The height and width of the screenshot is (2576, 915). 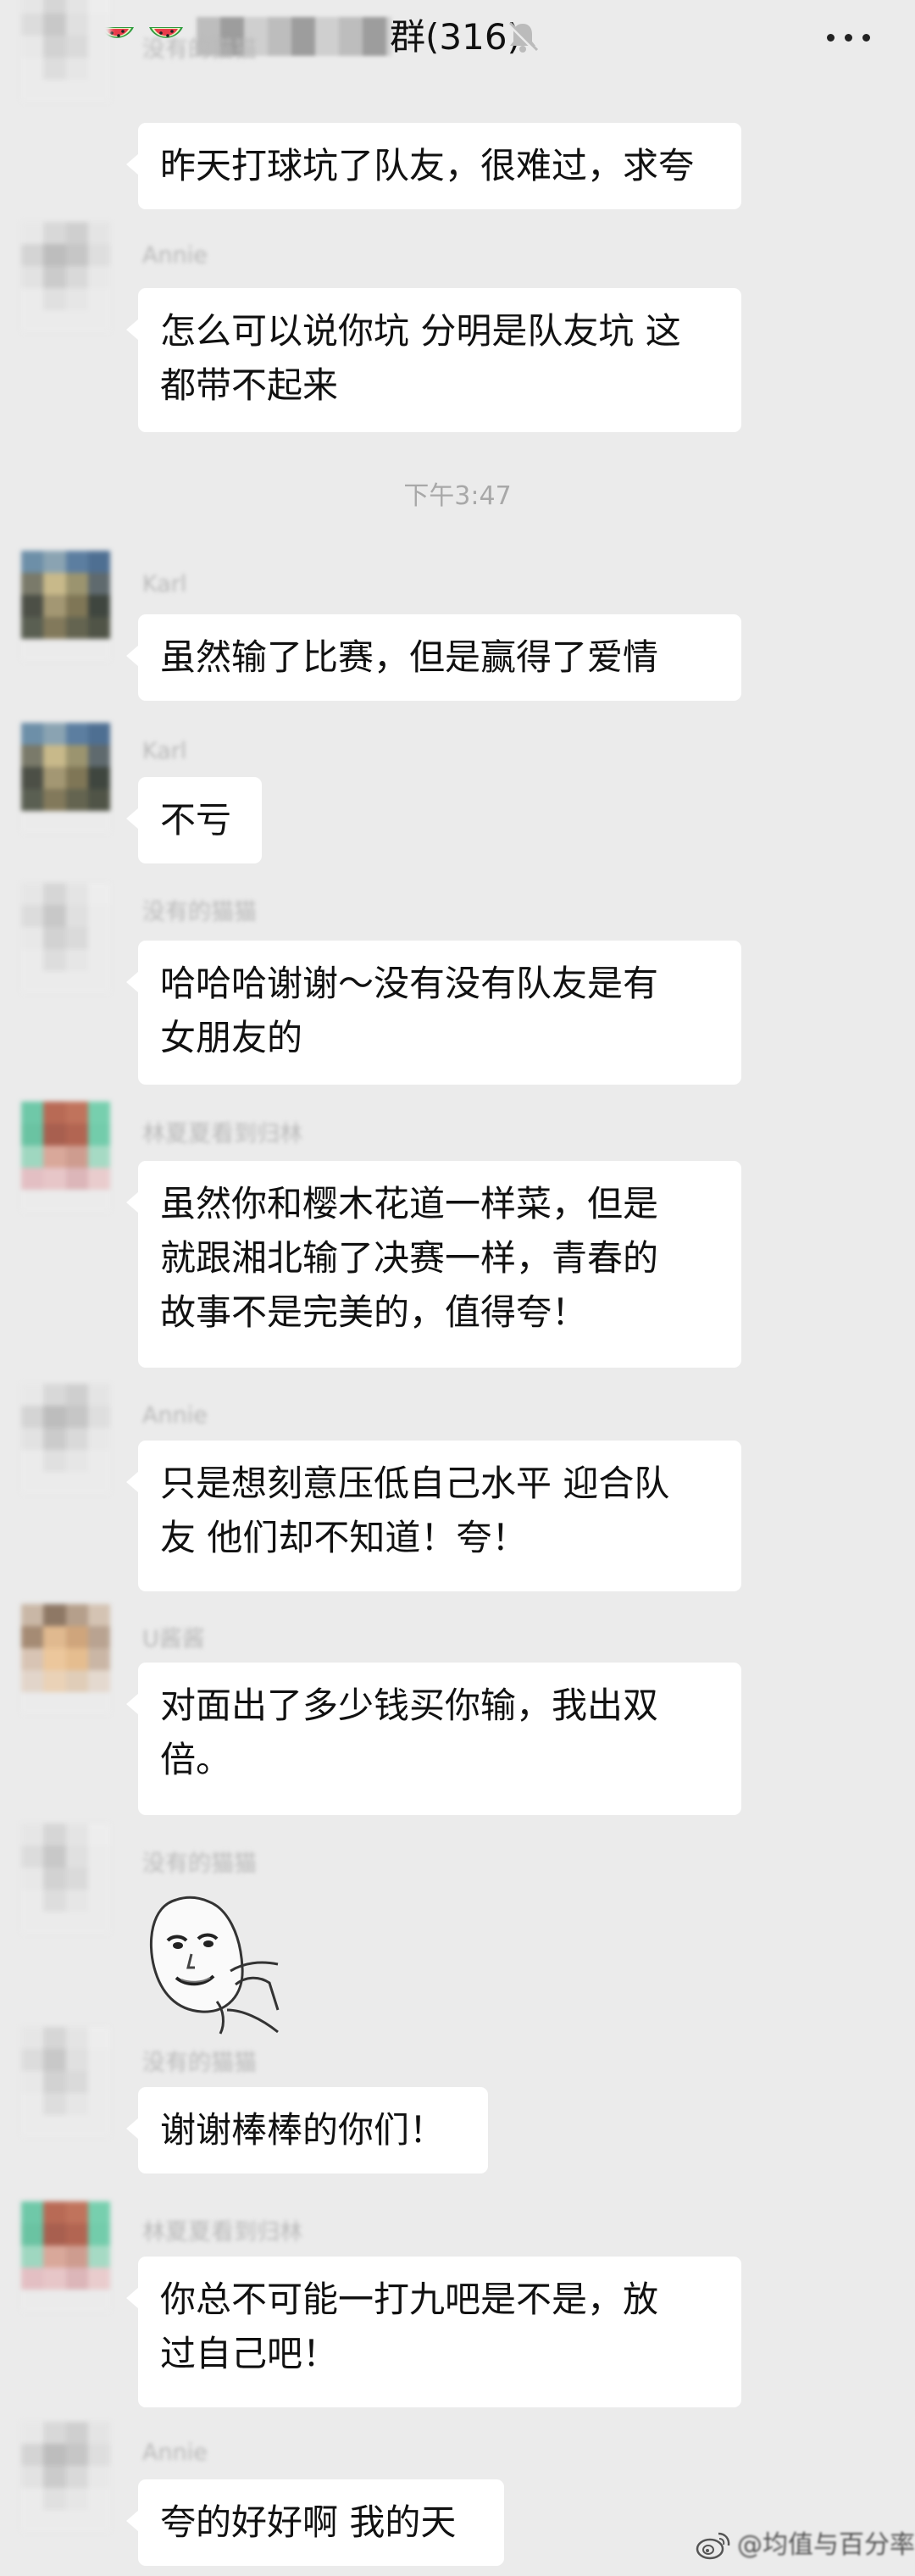 What do you see at coordinates (433, 166) in the screenshot?
I see `message-bubble: 昨天打球坑了队友，很难过，求夸` at bounding box center [433, 166].